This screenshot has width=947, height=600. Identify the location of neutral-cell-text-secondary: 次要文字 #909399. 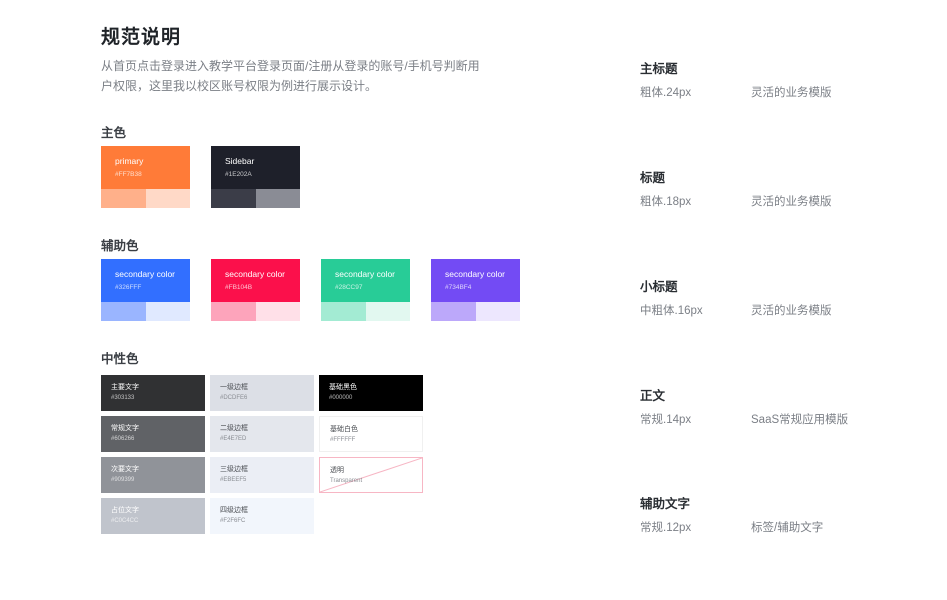
(153, 475).